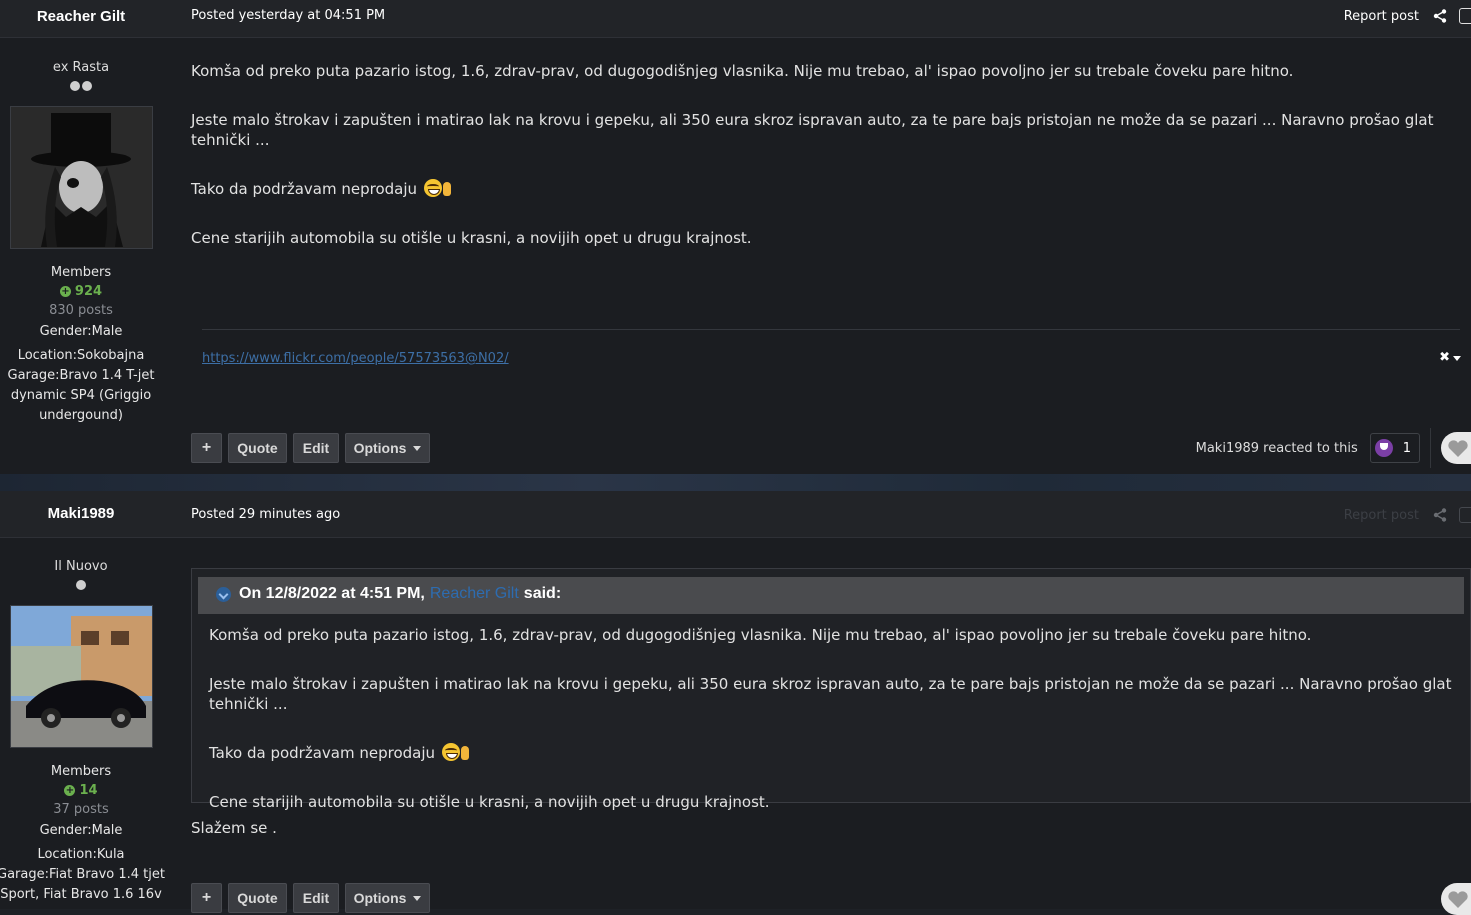 This screenshot has height=915, width=1471. What do you see at coordinates (81, 310) in the screenshot?
I see `post-count: 830 posts` at bounding box center [81, 310].